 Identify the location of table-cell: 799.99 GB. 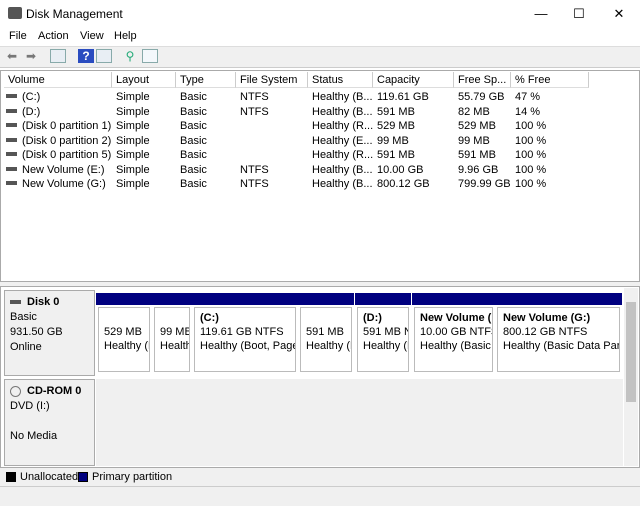
(484, 184).